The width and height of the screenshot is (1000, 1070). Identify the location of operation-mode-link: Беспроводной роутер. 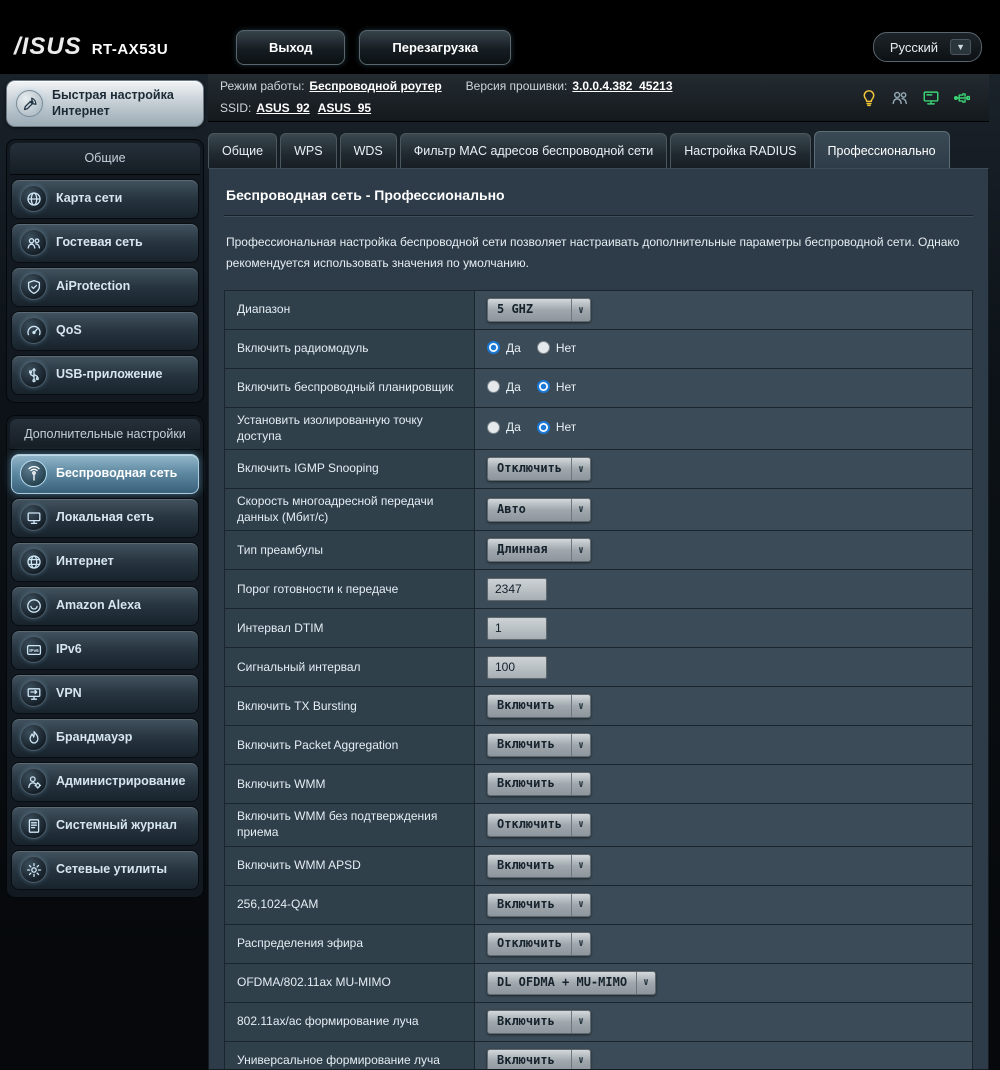
(375, 86).